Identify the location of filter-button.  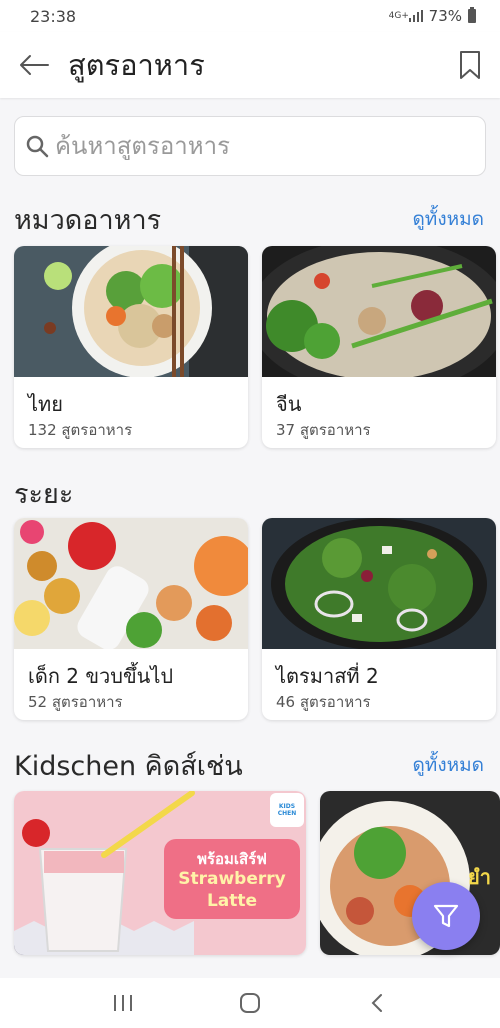
(446, 916).